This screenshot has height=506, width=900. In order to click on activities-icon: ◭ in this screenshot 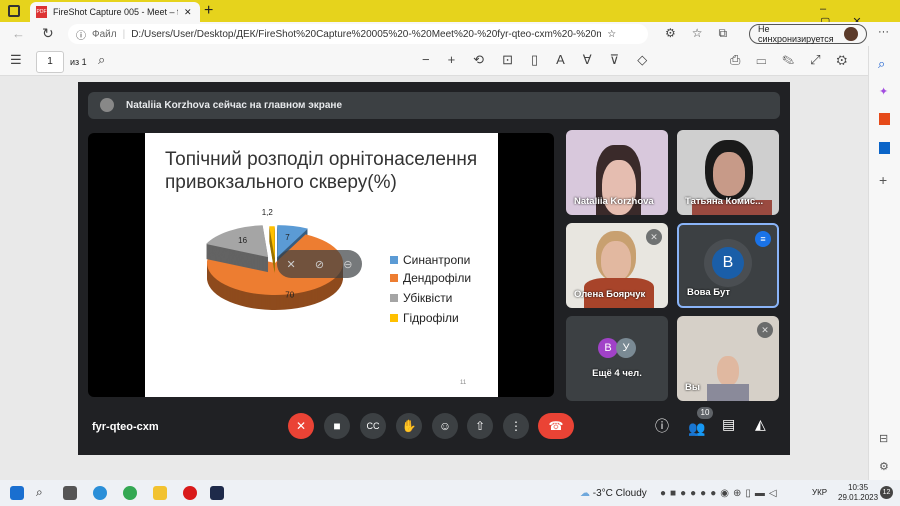, I will do `click(760, 424)`.